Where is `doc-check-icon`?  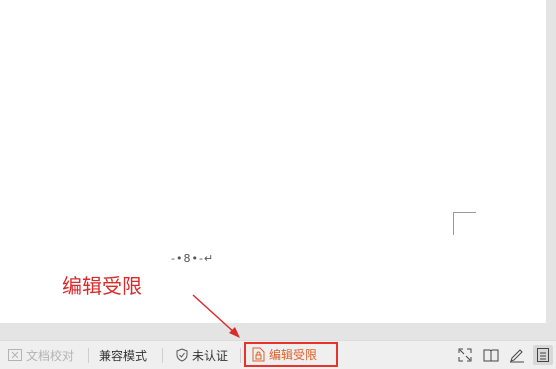
doc-check-icon is located at coordinates (15, 355).